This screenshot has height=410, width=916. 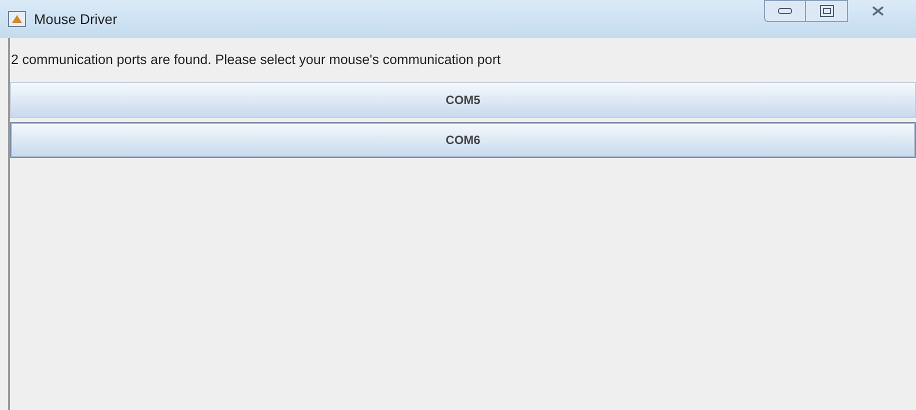 What do you see at coordinates (463, 100) in the screenshot?
I see `port-button: COM5` at bounding box center [463, 100].